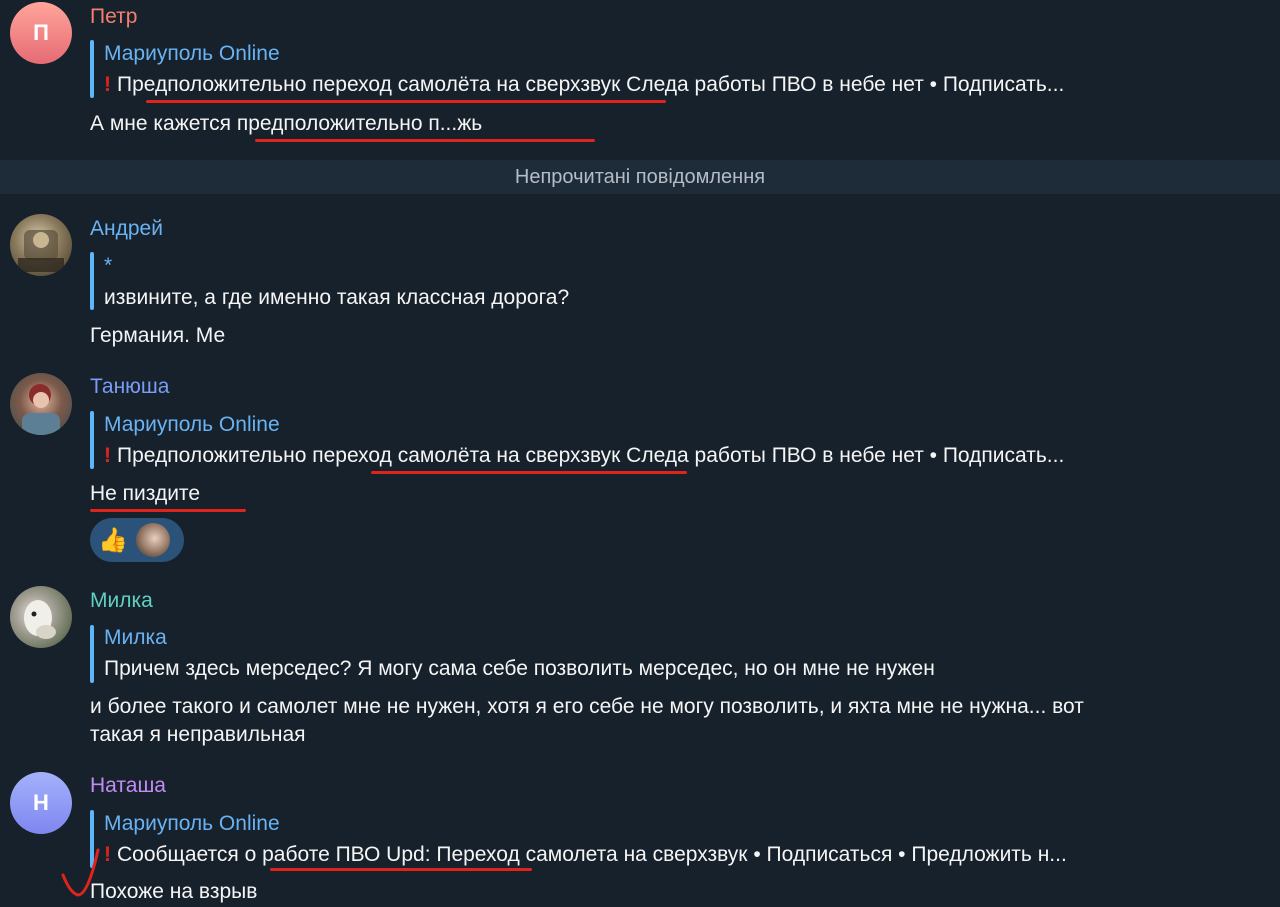  What do you see at coordinates (113, 540) in the screenshot?
I see `thumbs-up-icon: 👍` at bounding box center [113, 540].